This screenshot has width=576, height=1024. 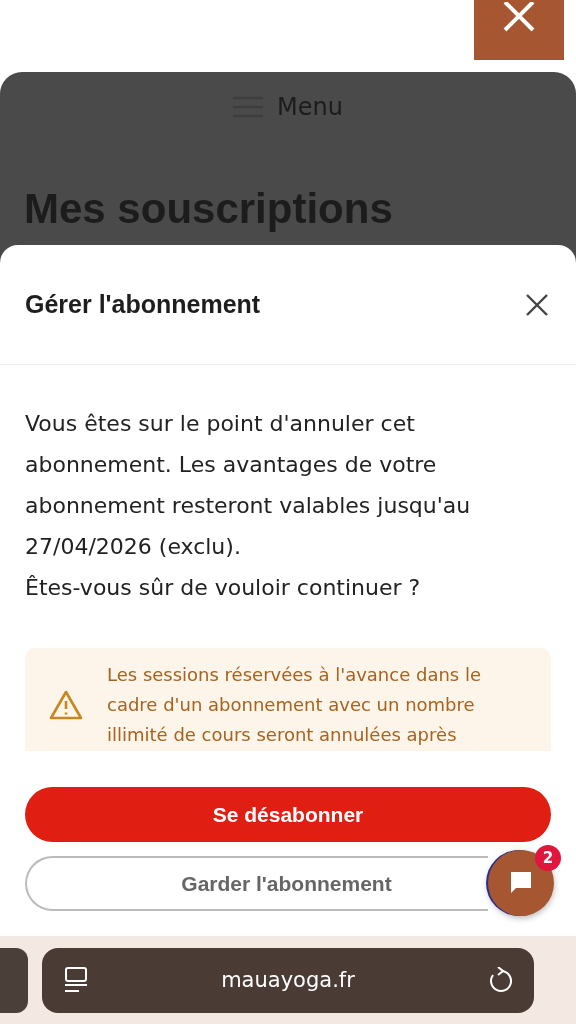 I want to click on chat-icon, so click(x=521, y=883).